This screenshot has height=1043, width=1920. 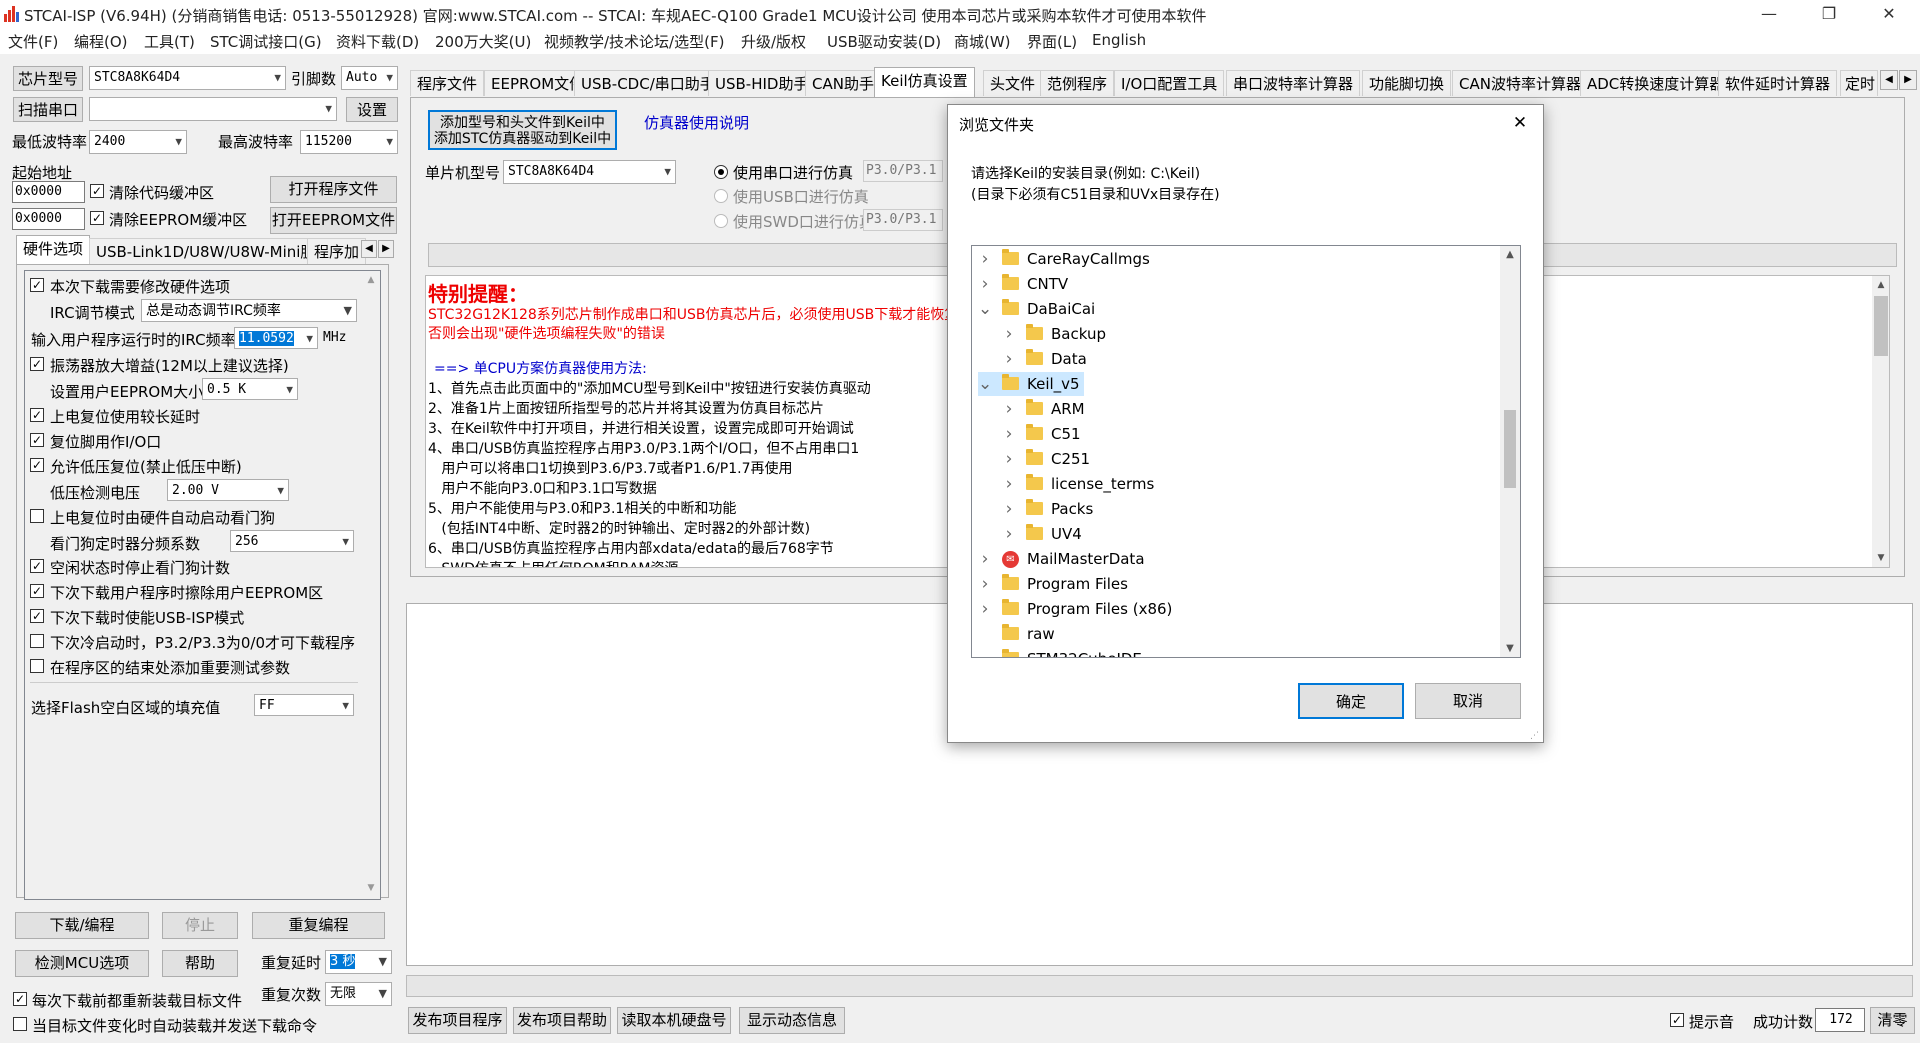 I want to click on detect-mcu-button: 检测MCU选项, so click(x=82, y=963).